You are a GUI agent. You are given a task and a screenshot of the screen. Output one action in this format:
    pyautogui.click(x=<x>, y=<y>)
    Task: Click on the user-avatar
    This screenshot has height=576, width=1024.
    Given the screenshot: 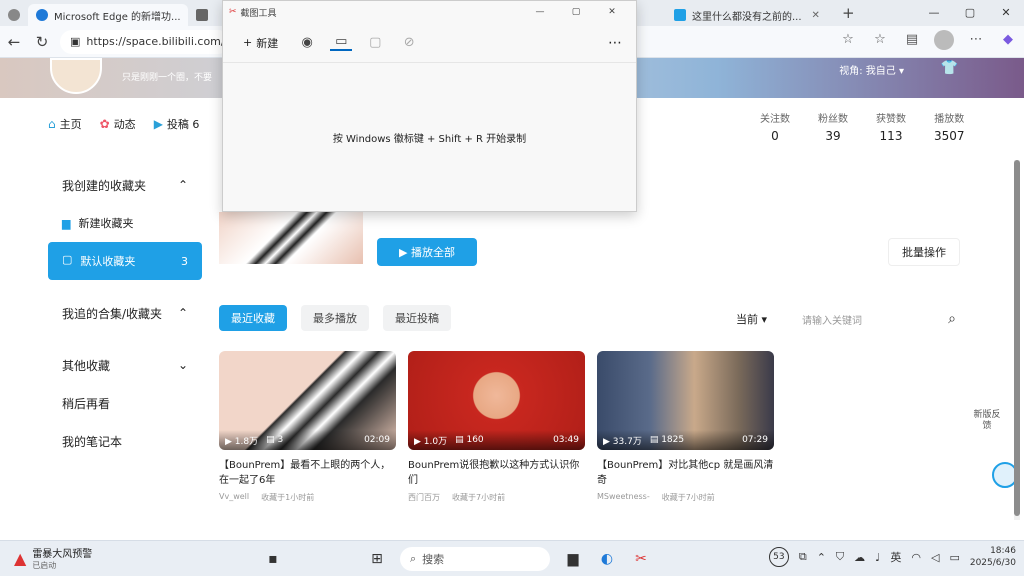 What is the action you would take?
    pyautogui.click(x=76, y=76)
    